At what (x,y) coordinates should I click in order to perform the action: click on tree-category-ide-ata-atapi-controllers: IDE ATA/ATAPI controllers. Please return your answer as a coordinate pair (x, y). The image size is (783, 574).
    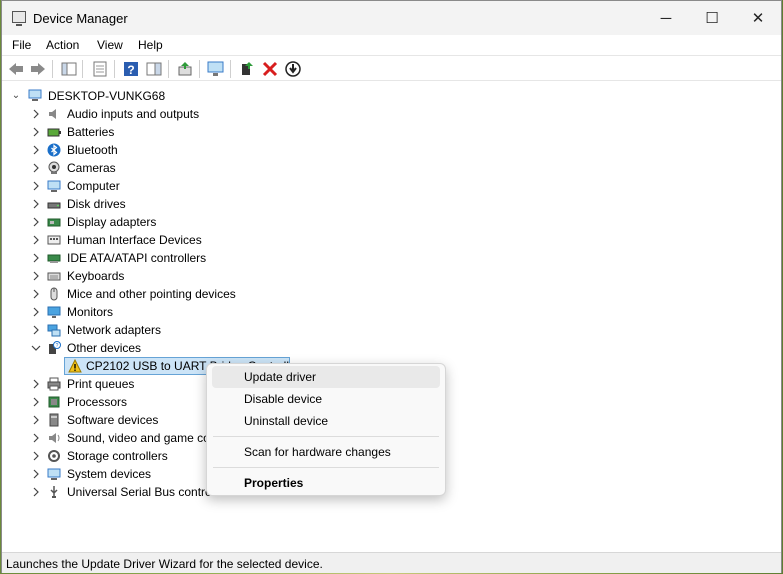
    Looking at the image, I should click on (152, 258).